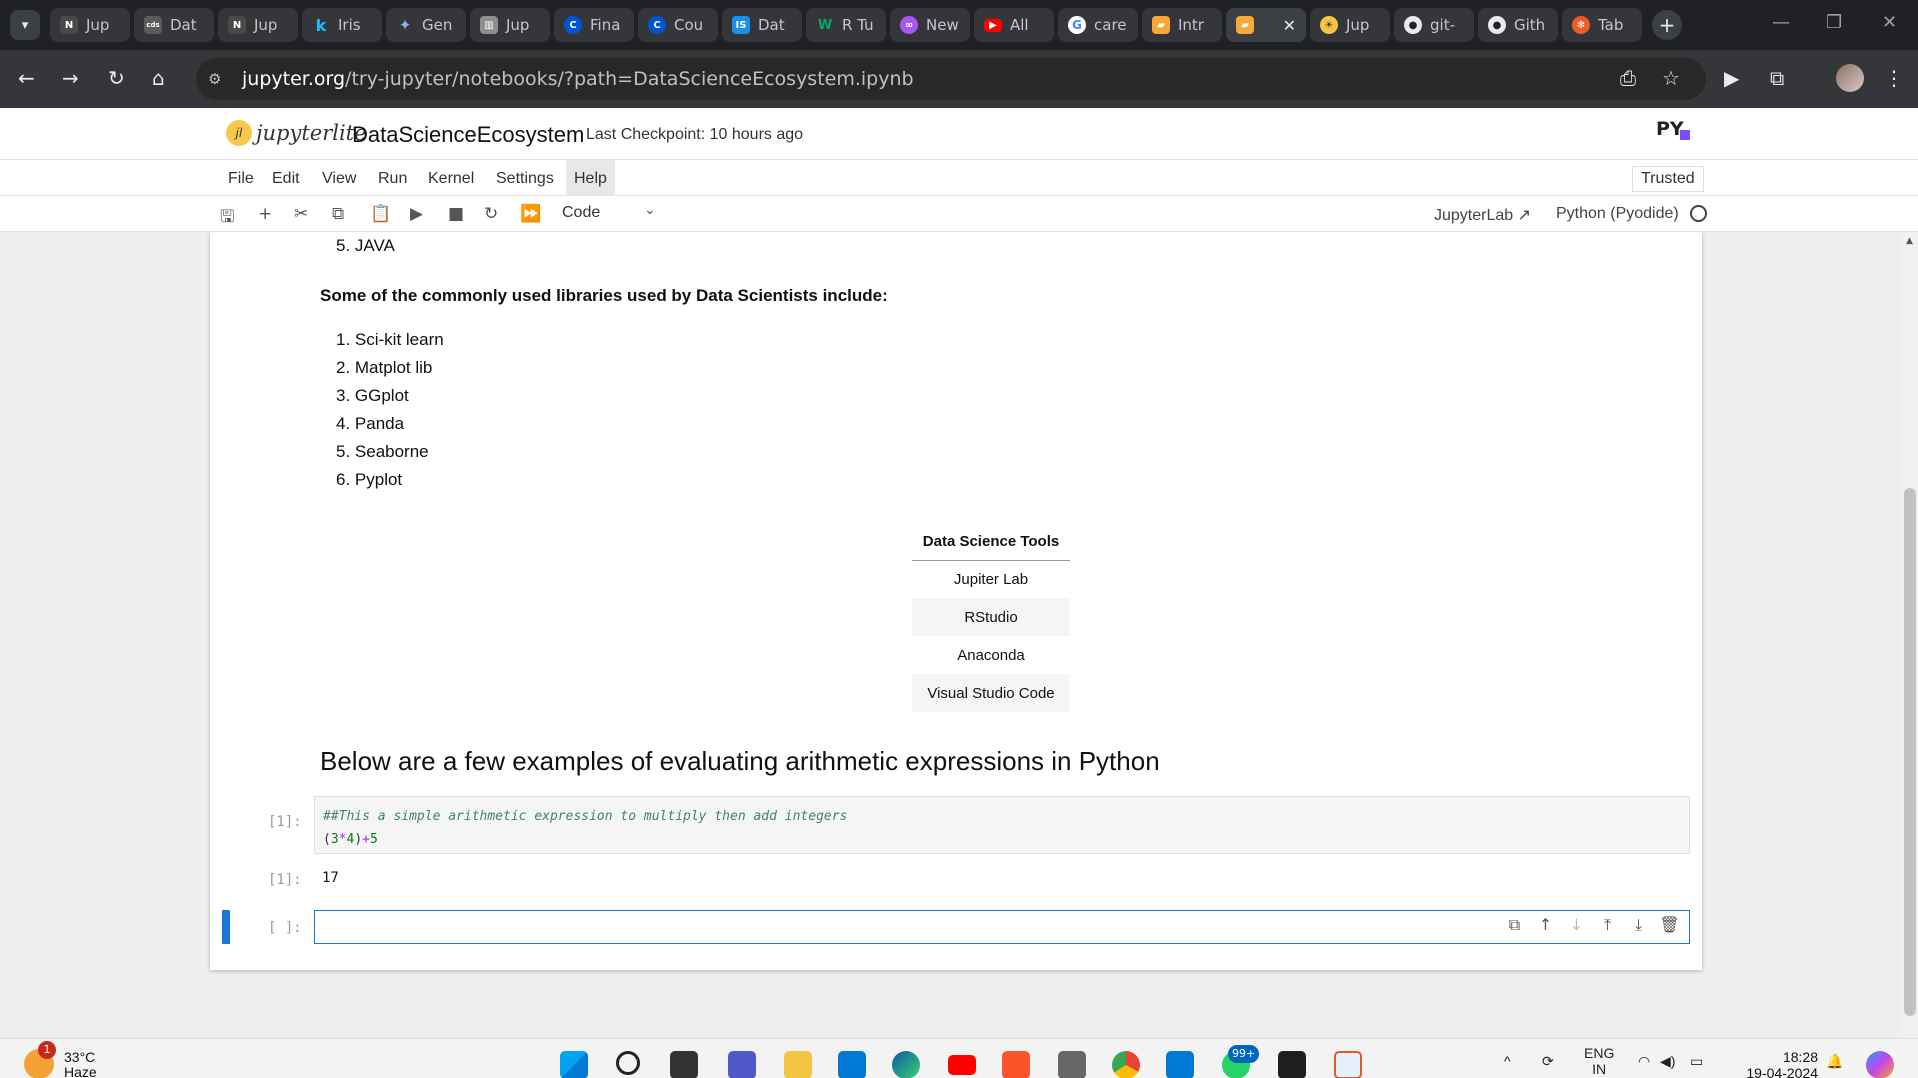  I want to click on paste-icon: 📋, so click(380, 214).